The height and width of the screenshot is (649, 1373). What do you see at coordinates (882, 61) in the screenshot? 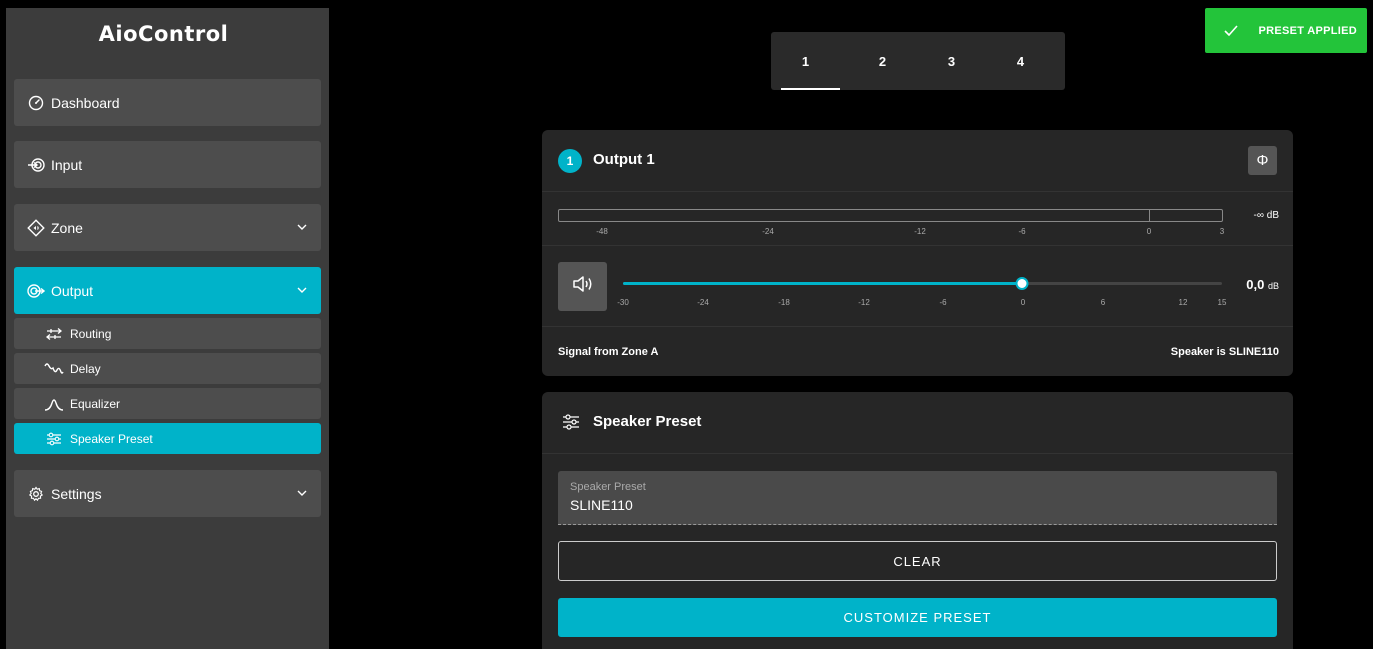
I see `tab-2: 2` at bounding box center [882, 61].